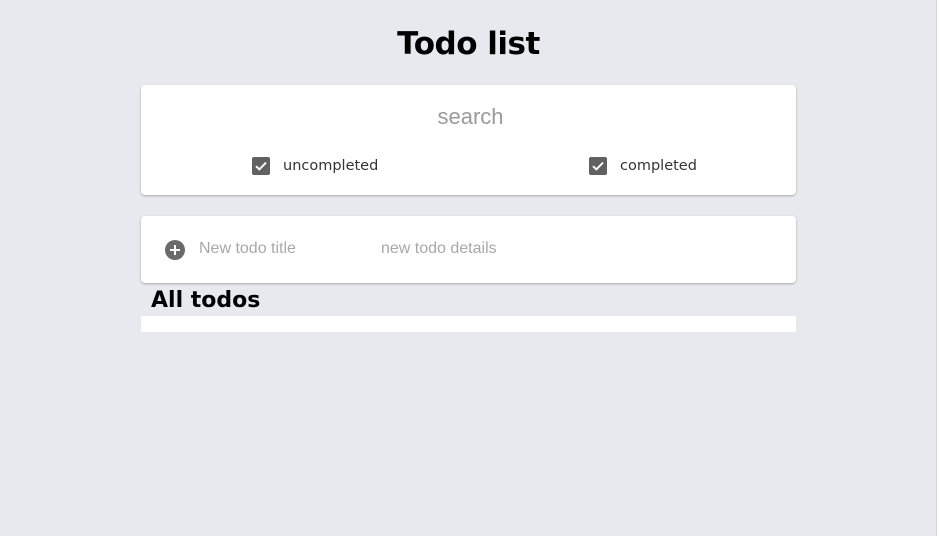 The height and width of the screenshot is (536, 940). Describe the element at coordinates (468, 324) in the screenshot. I see `todo-list` at that location.